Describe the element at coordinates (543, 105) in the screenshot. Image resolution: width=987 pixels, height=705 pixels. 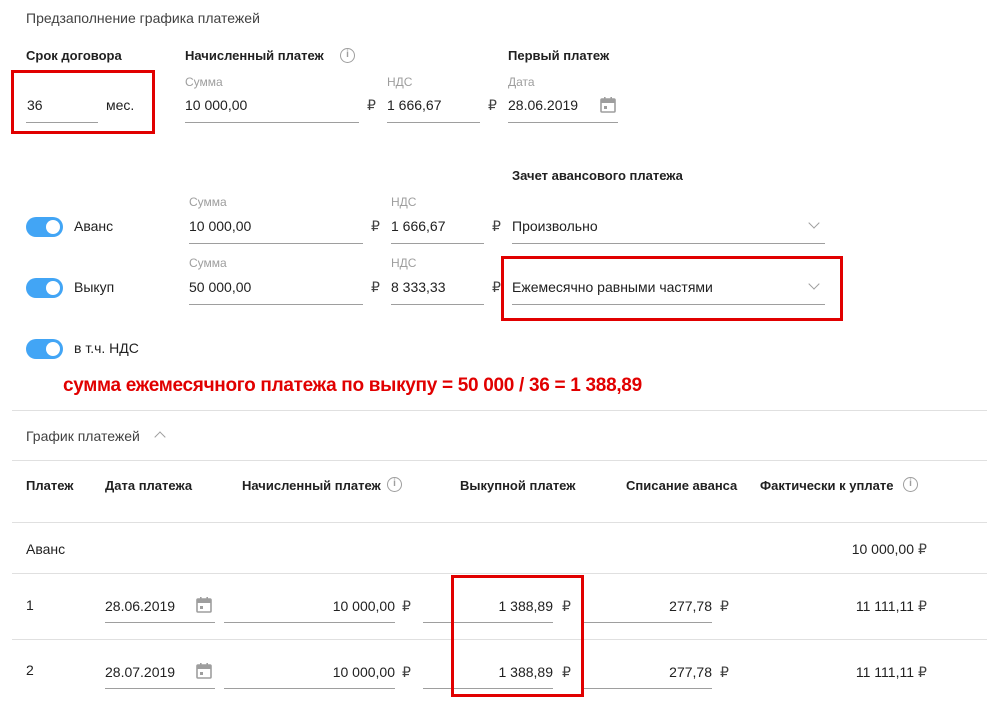
I see `first-payment-date-input: 28.06.2019` at that location.